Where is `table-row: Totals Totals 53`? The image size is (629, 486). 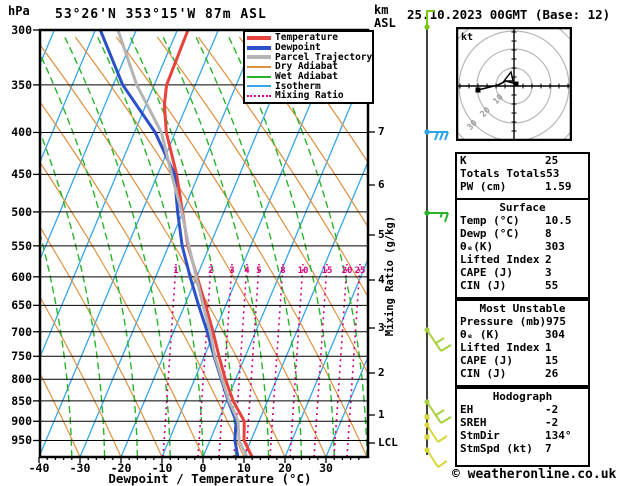 table-row: Totals Totals 53 is located at coordinates (522, 173).